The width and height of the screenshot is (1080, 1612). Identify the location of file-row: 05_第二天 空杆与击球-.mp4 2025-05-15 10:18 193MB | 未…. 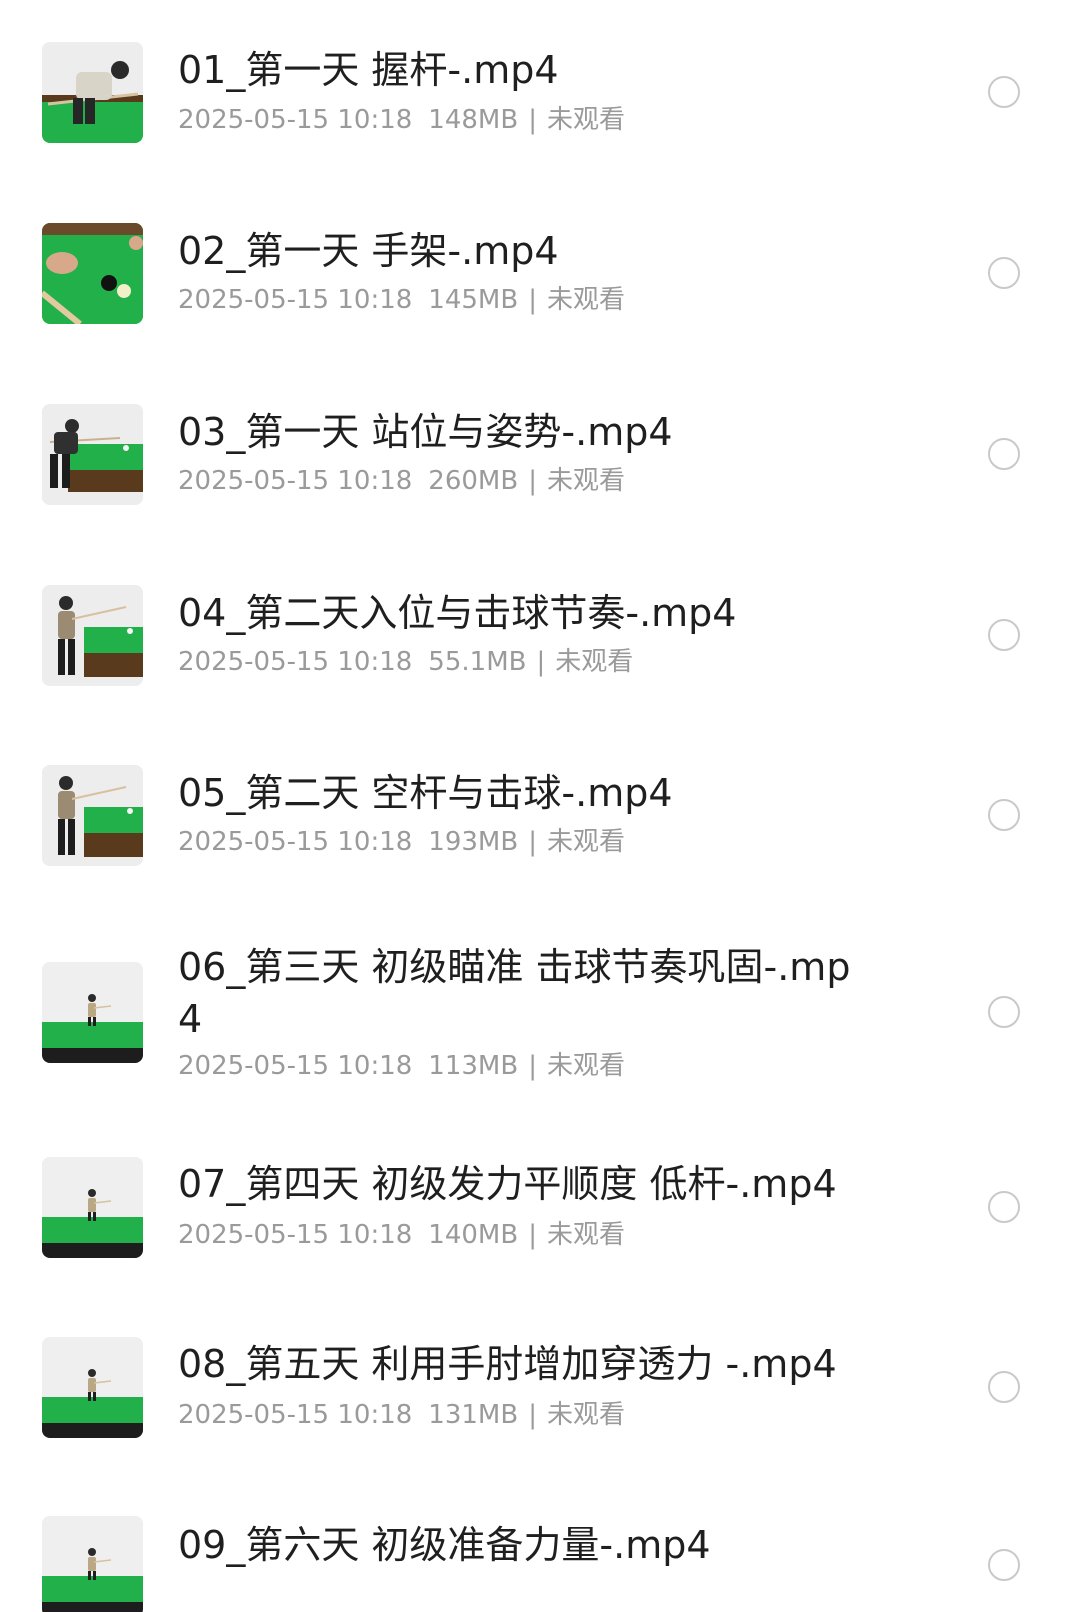
(540, 832).